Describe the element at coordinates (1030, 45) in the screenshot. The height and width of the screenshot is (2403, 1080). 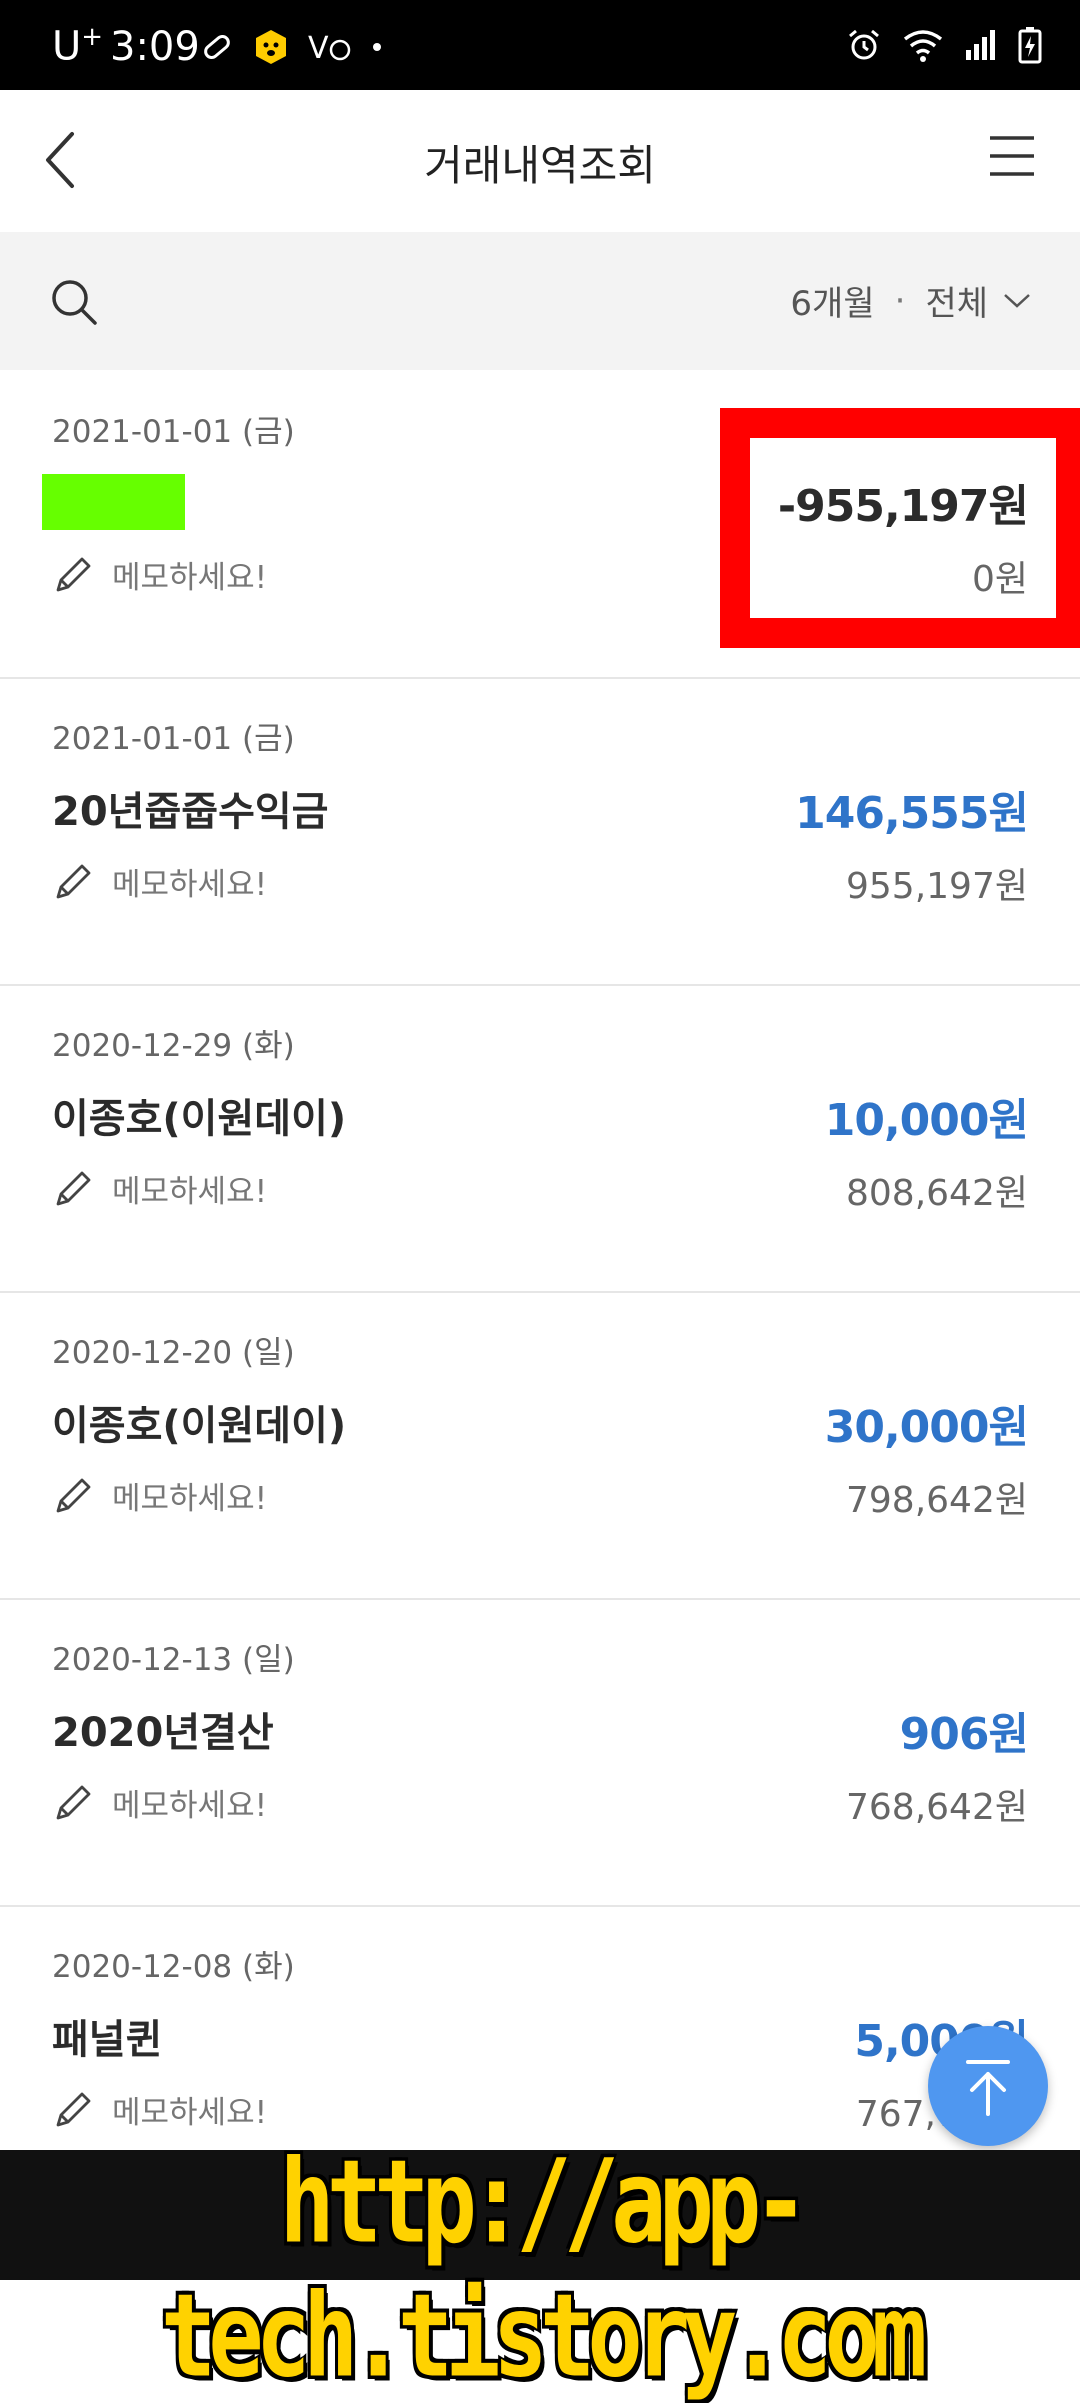
I see `battery-icon` at that location.